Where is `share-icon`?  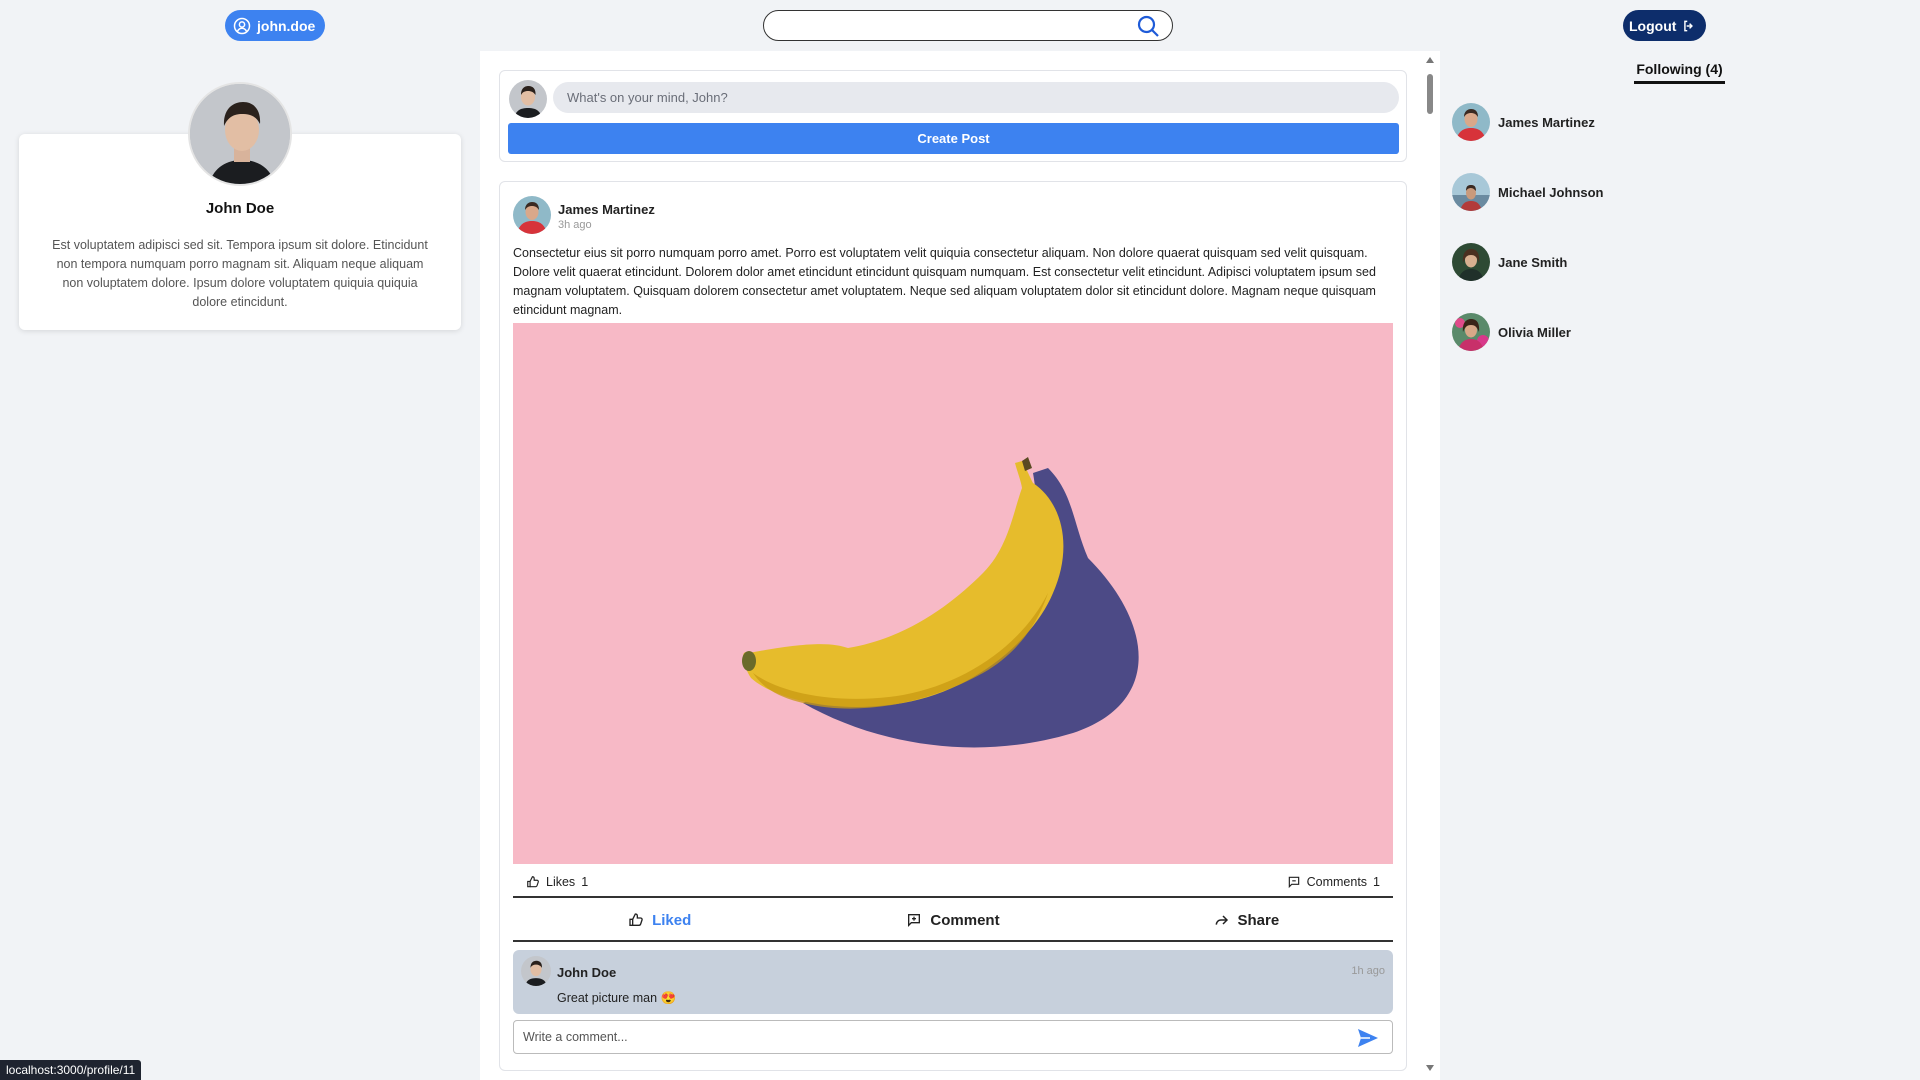 share-icon is located at coordinates (1222, 920).